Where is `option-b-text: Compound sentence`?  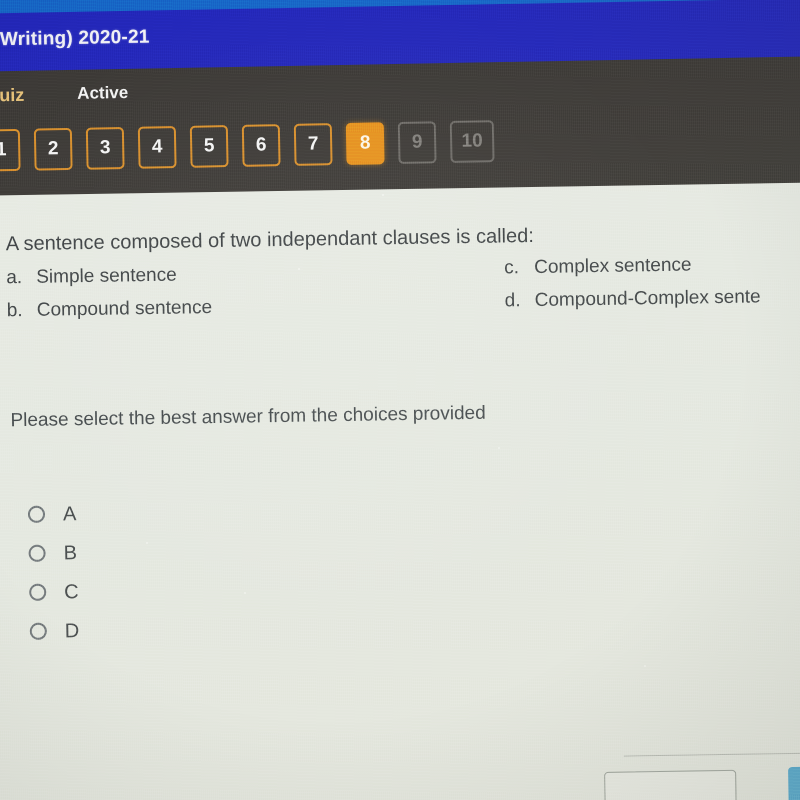
option-b-text: Compound sentence is located at coordinates (124, 309).